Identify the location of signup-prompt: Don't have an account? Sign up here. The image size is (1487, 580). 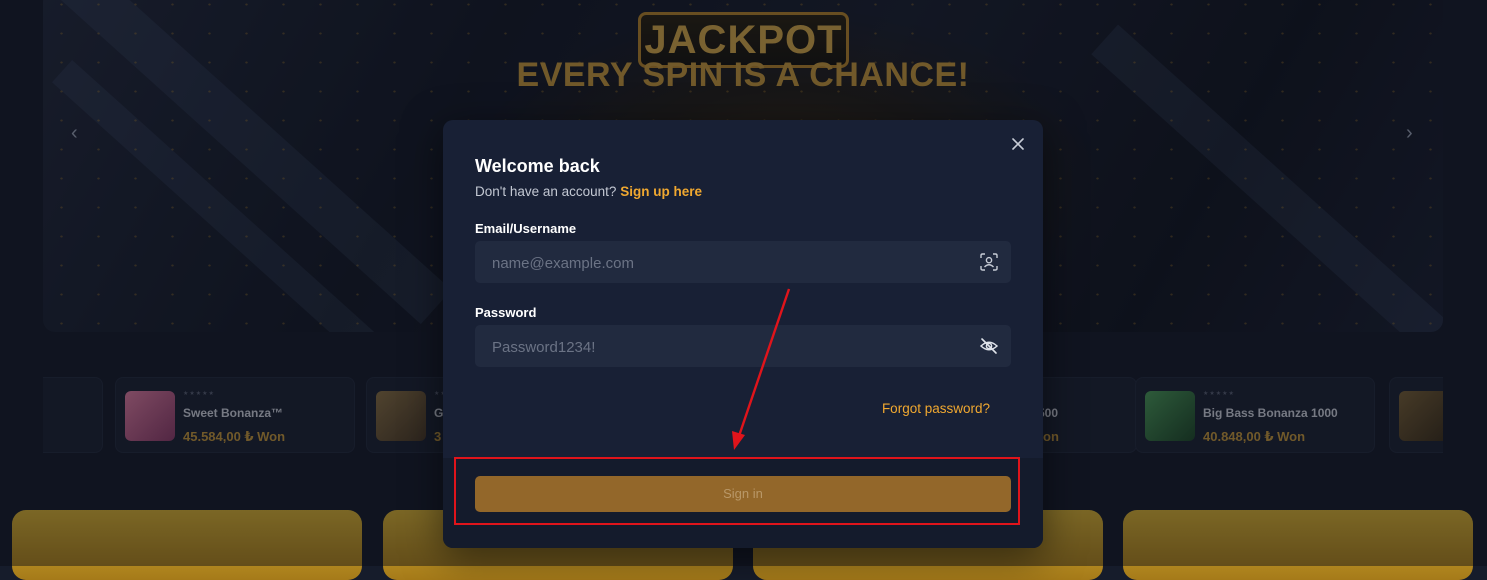
(588, 191).